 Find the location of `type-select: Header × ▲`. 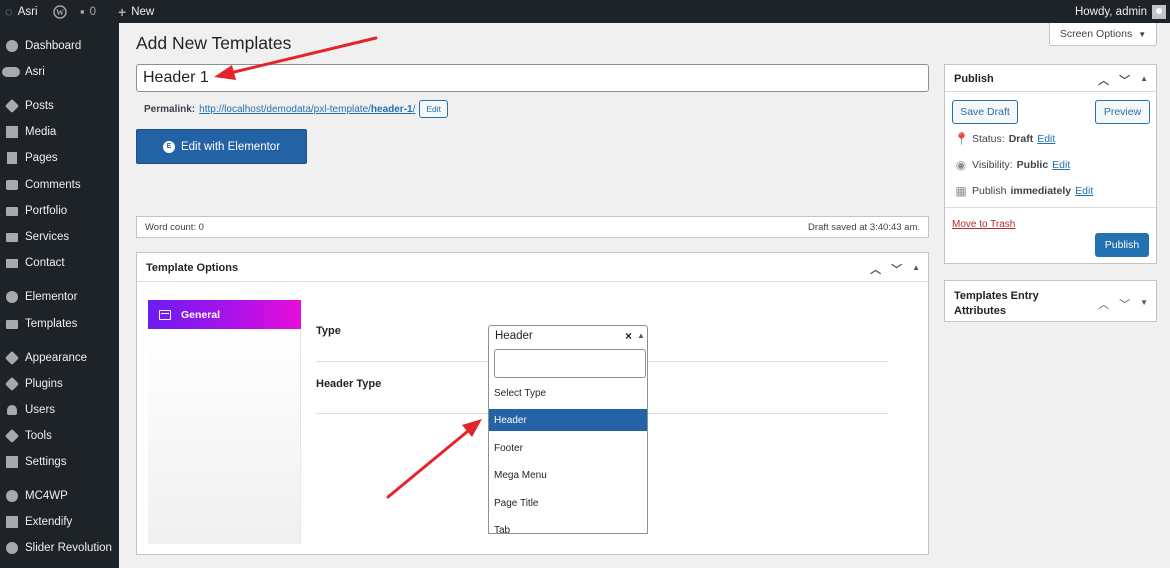

type-select: Header × ▲ is located at coordinates (568, 336).